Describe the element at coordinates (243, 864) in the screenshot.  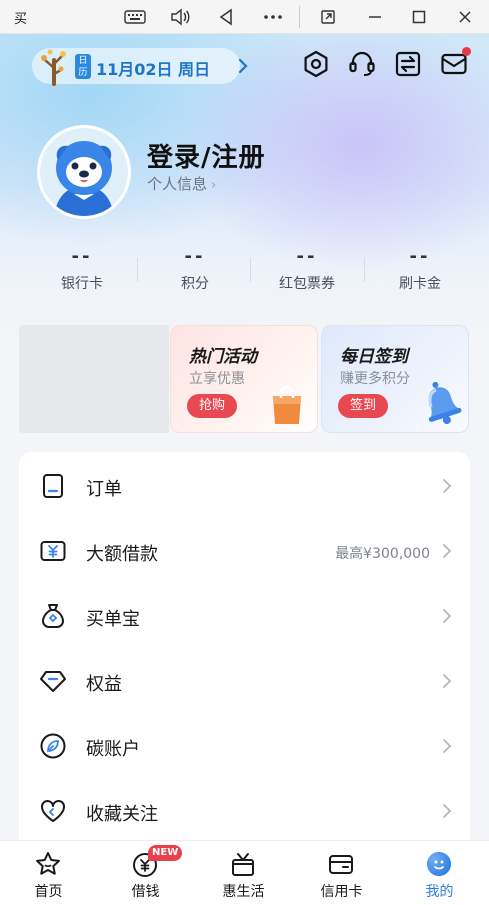
I see `gift-icon` at that location.